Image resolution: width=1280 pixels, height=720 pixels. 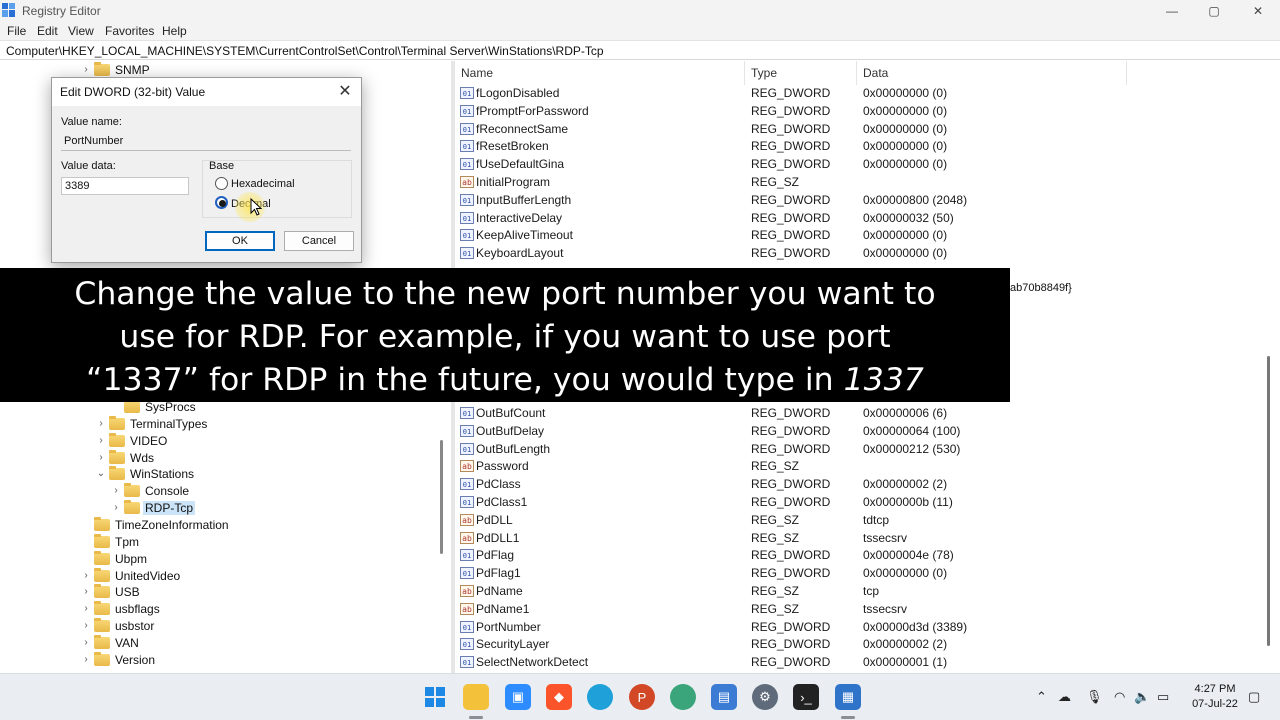 What do you see at coordinates (319, 241) in the screenshot?
I see `cancel-button: Cancel` at bounding box center [319, 241].